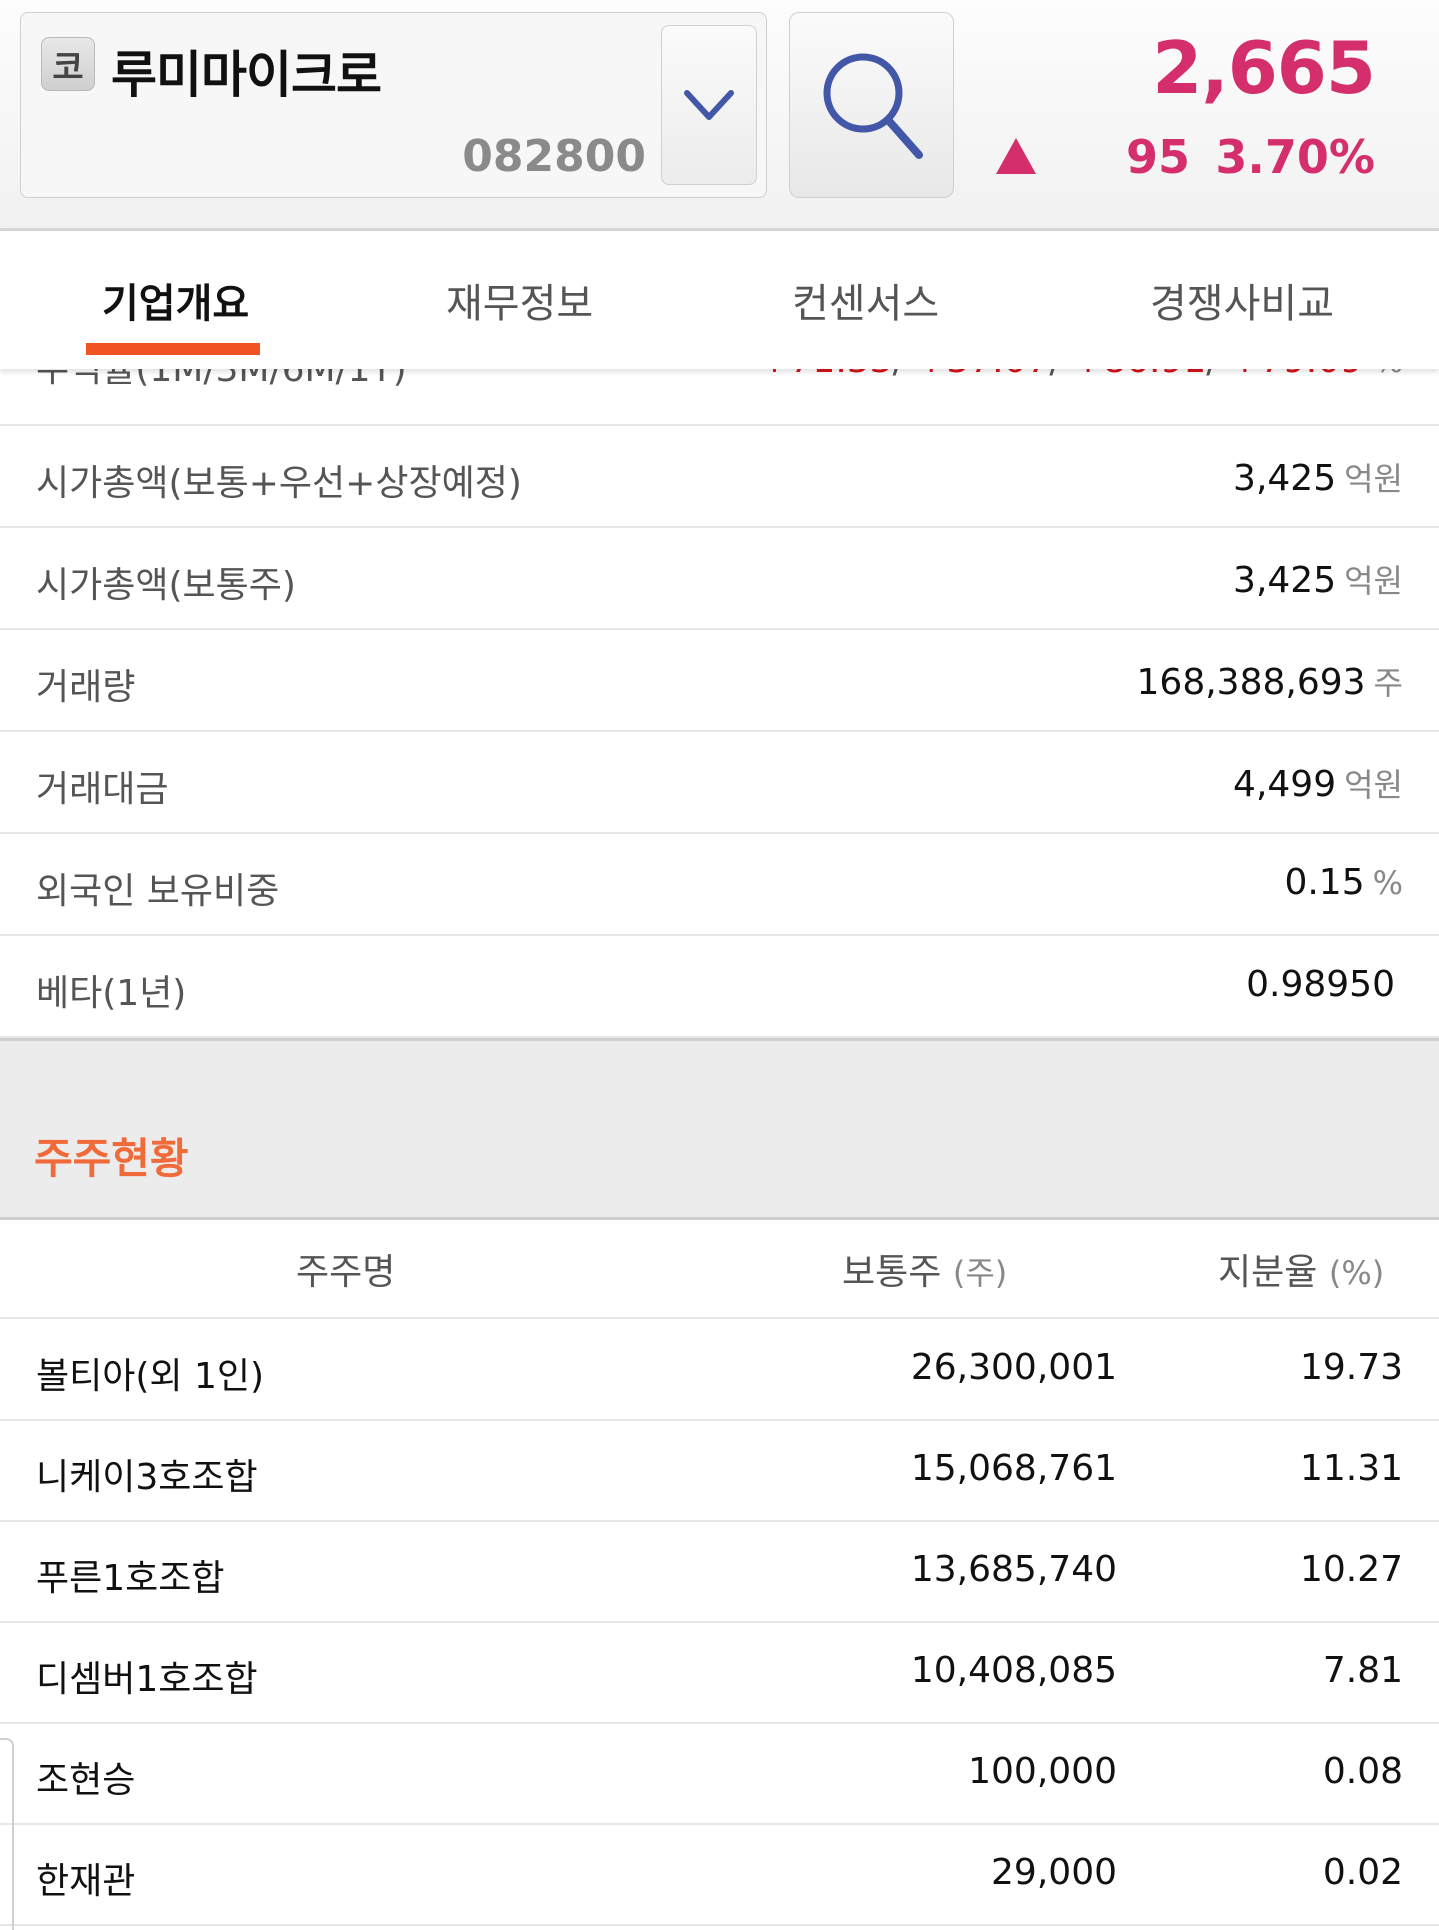  Describe the element at coordinates (1362, 1872) in the screenshot. I see `shareholder-ratio: 0.02` at that location.